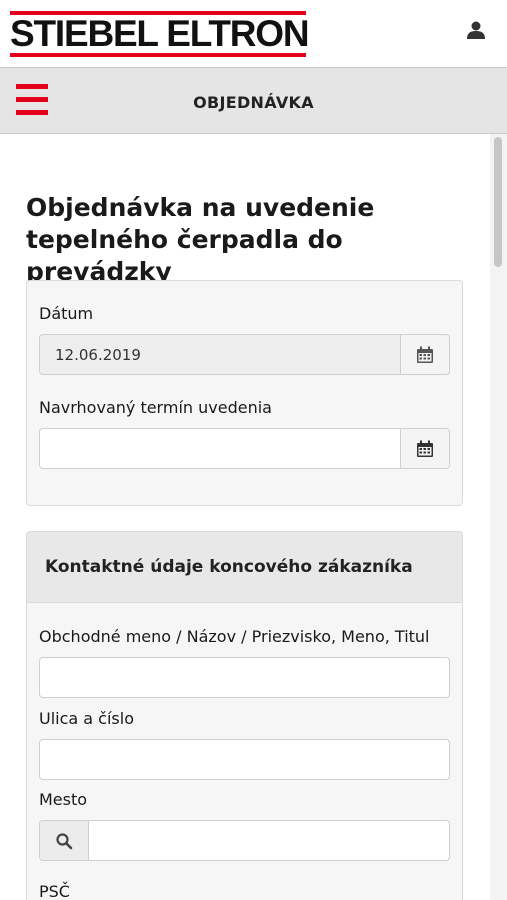 This screenshot has height=900, width=507. What do you see at coordinates (158, 55) in the screenshot?
I see `logo-rule-bottom` at bounding box center [158, 55].